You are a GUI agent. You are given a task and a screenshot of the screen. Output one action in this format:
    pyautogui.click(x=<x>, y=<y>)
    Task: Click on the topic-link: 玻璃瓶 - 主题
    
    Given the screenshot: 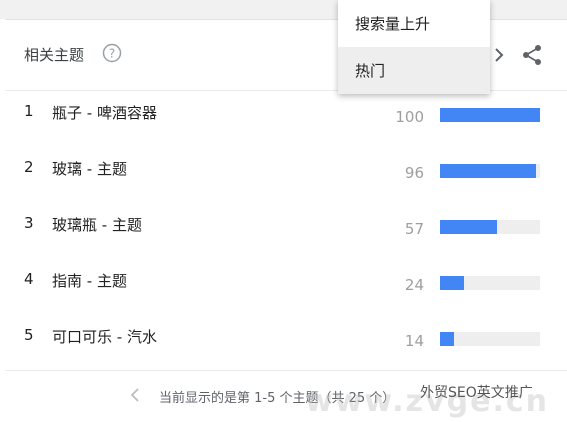 What is the action you would take?
    pyautogui.click(x=97, y=224)
    